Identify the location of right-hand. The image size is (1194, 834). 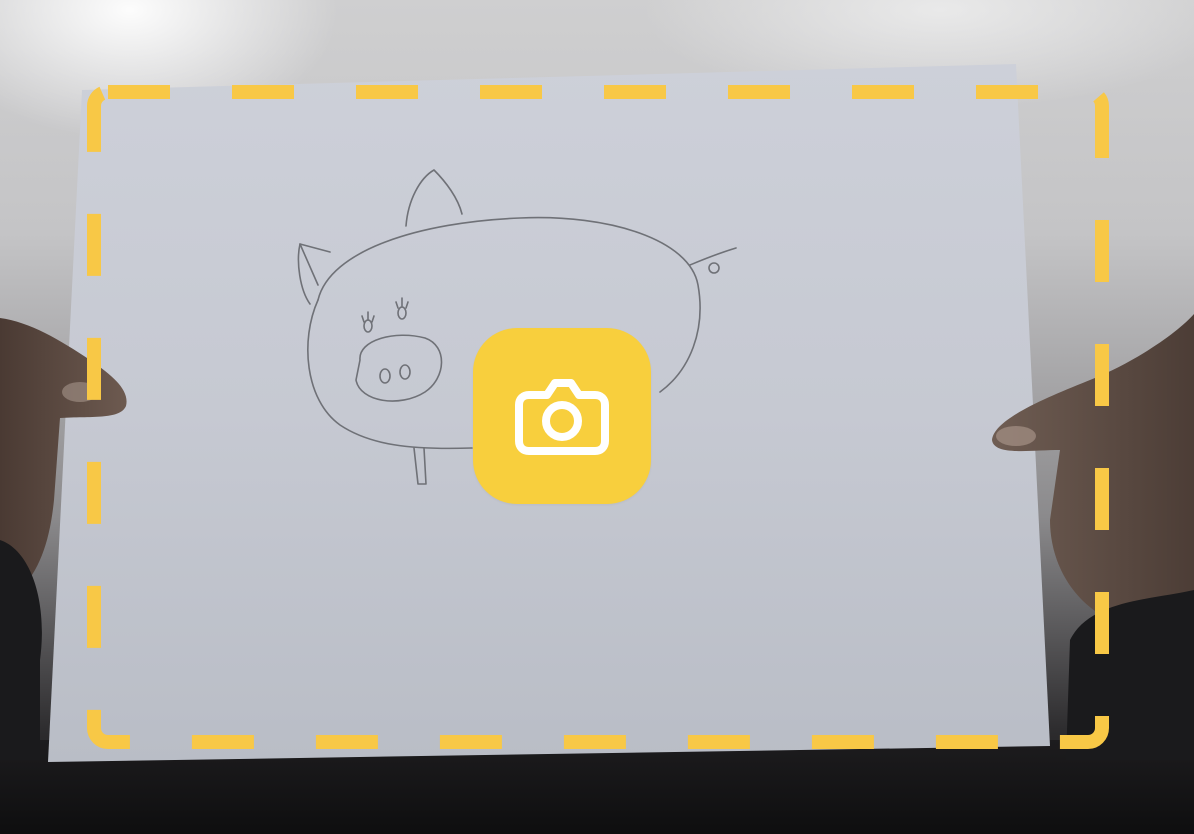
(1093, 537).